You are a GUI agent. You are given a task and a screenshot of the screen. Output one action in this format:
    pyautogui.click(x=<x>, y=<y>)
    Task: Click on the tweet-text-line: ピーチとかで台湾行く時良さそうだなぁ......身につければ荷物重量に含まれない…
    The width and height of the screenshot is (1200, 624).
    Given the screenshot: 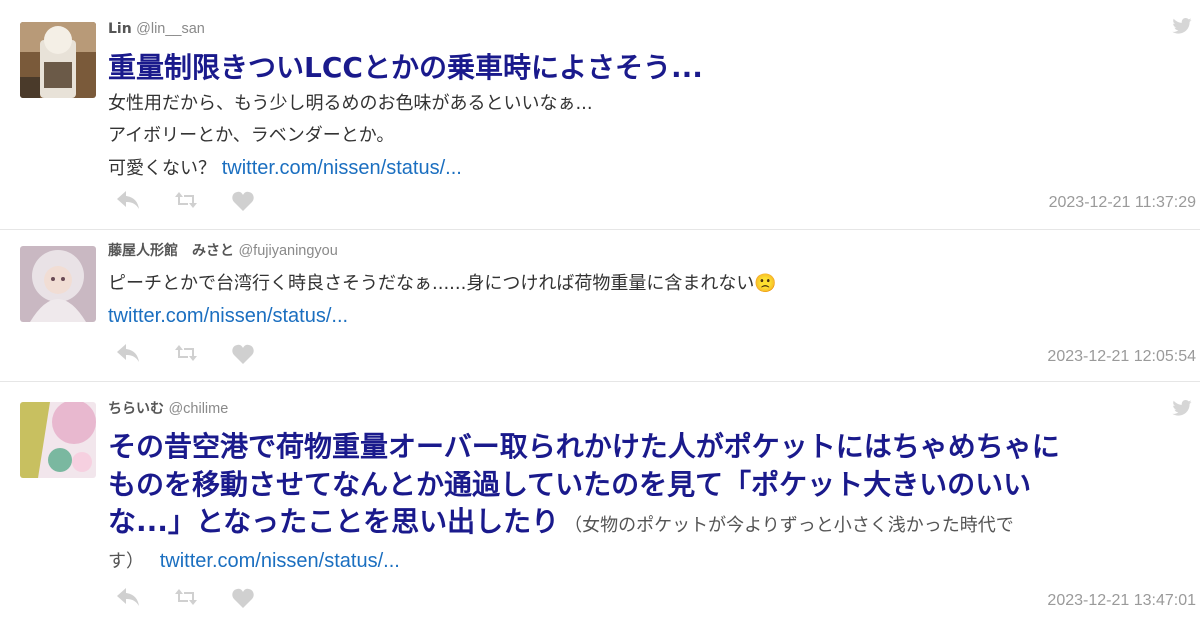 What is the action you would take?
    pyautogui.click(x=653, y=284)
    